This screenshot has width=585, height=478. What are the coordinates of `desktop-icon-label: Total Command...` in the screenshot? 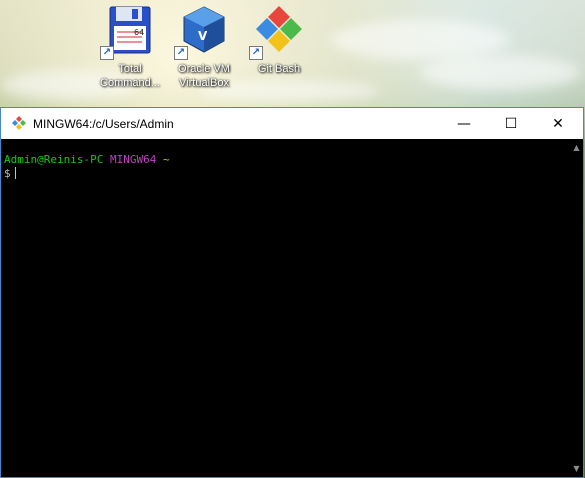 It's located at (130, 76).